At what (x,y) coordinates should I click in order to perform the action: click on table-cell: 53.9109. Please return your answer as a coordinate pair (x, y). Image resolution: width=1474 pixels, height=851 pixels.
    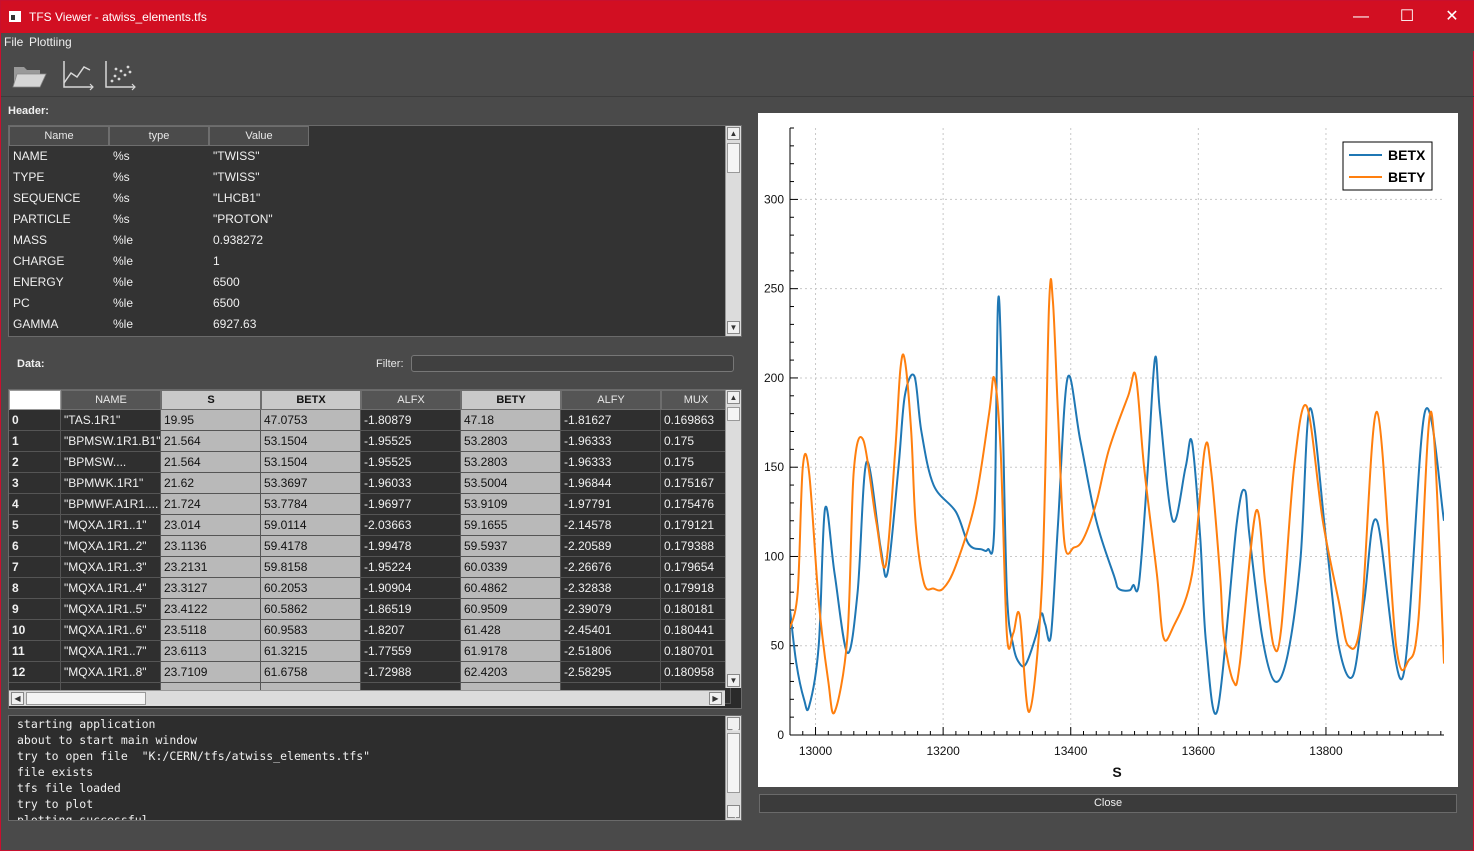
    Looking at the image, I should click on (511, 504).